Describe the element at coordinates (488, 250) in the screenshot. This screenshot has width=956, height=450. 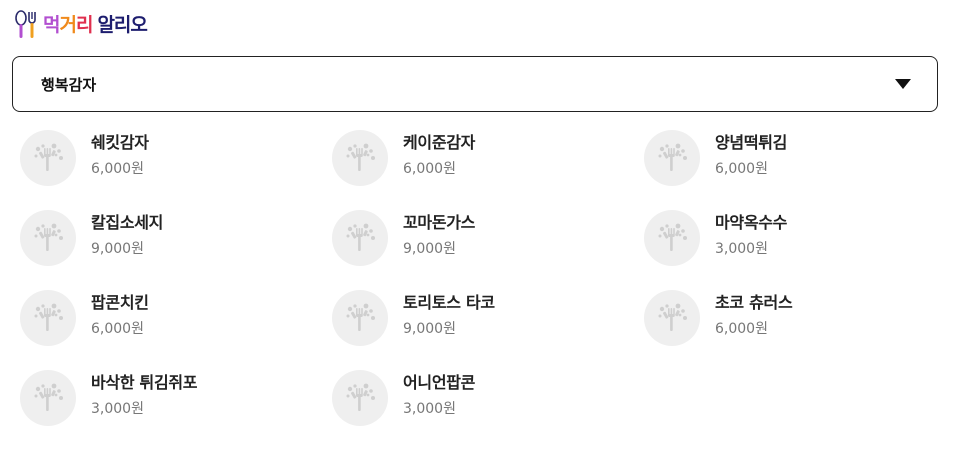
I see `menu-item: 꼬마돈가스 9,000원` at that location.